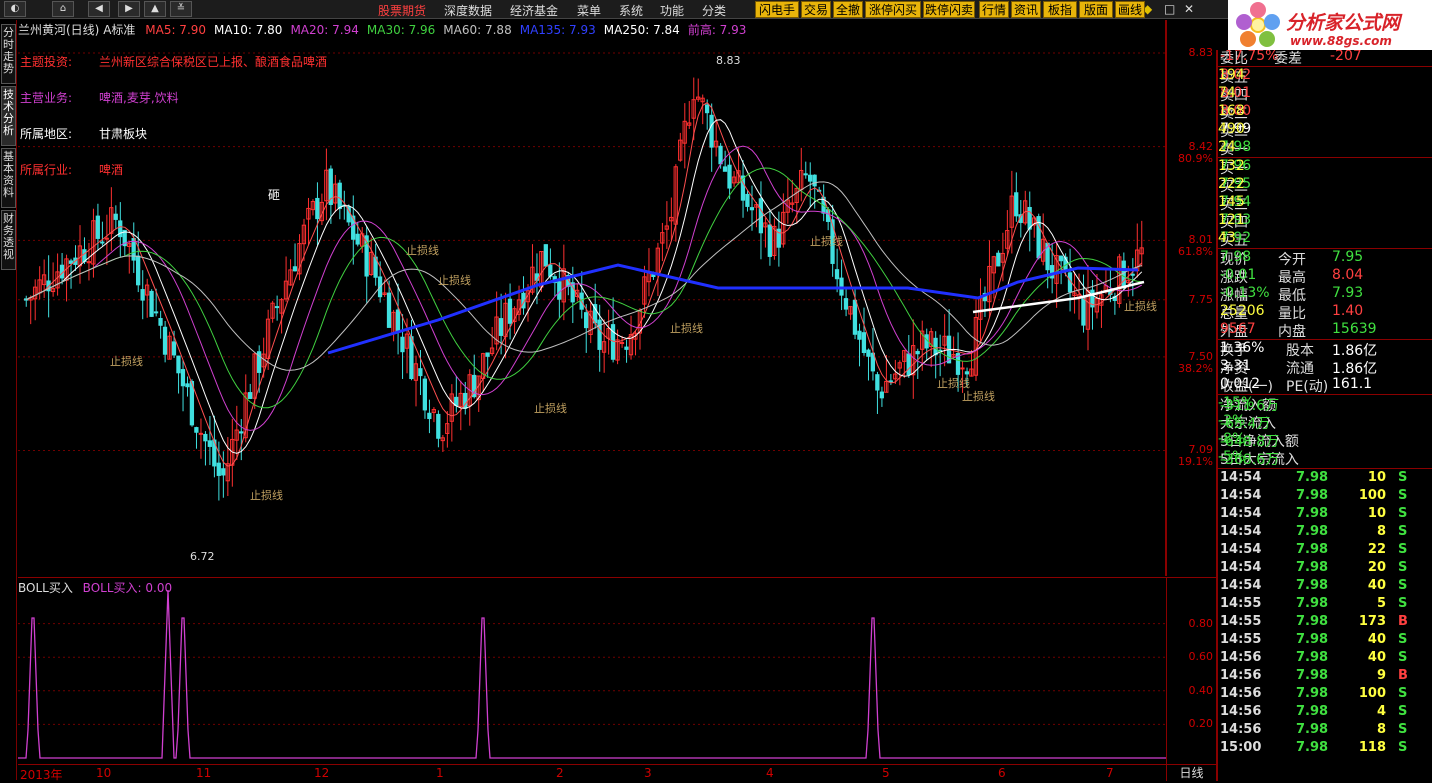 The image size is (1432, 783). I want to click on menu-2: 经济基金, so click(534, 10).